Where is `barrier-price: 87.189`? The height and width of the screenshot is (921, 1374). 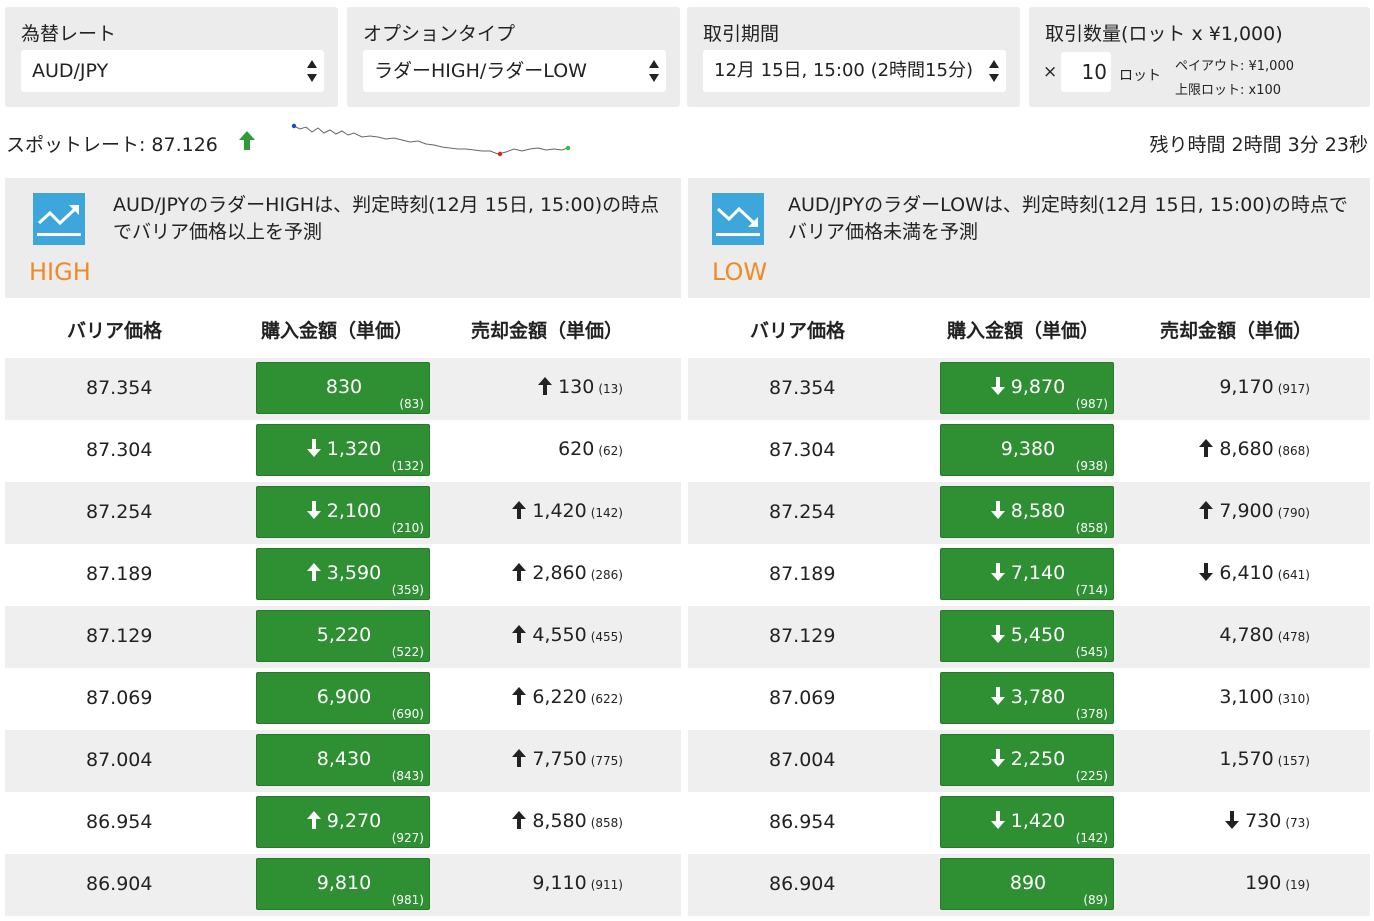 barrier-price: 87.189 is located at coordinates (802, 574).